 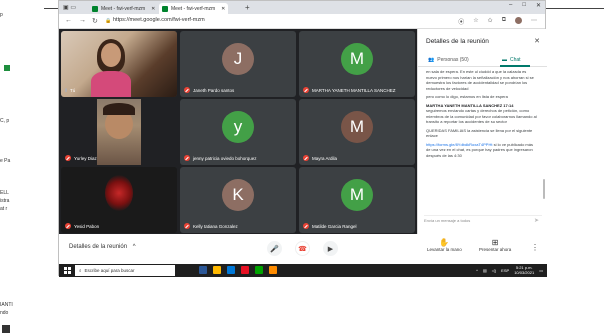 What do you see at coordinates (357, 132) in the screenshot?
I see `participant-tile: M Mayra Ardila` at bounding box center [357, 132].